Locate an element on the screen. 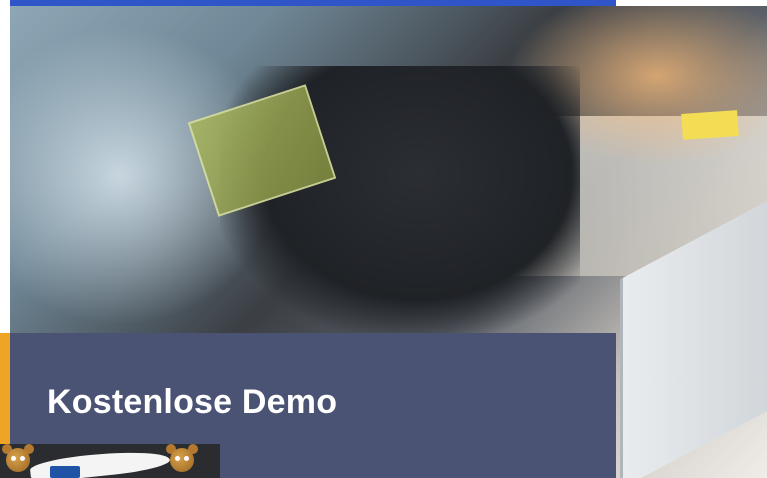 The height and width of the screenshot is (478, 767). mascot-thumbnail is located at coordinates (110, 461).